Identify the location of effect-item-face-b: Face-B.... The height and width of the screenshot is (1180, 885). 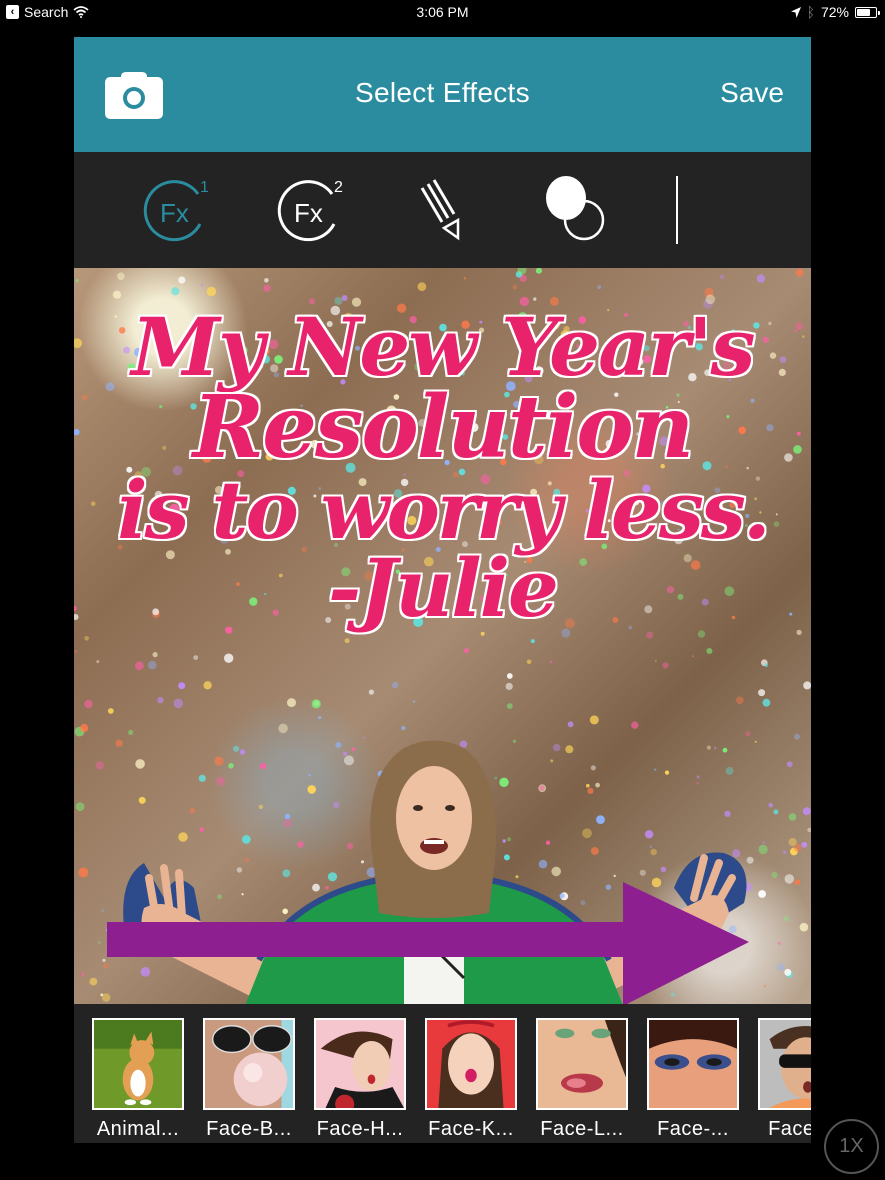
(249, 1079).